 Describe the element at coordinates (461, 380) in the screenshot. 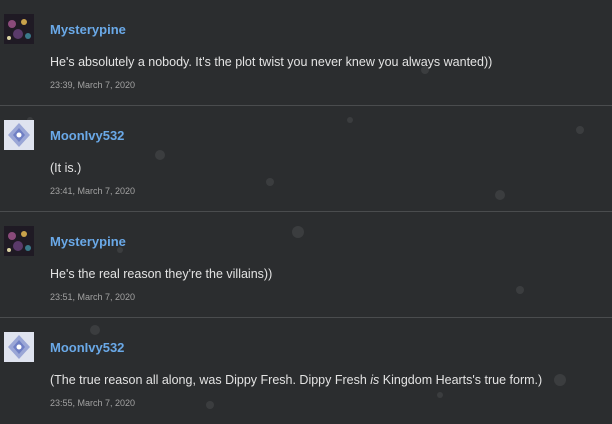

I see `comment-text-part: Kingdom Hearts's true form.)` at that location.